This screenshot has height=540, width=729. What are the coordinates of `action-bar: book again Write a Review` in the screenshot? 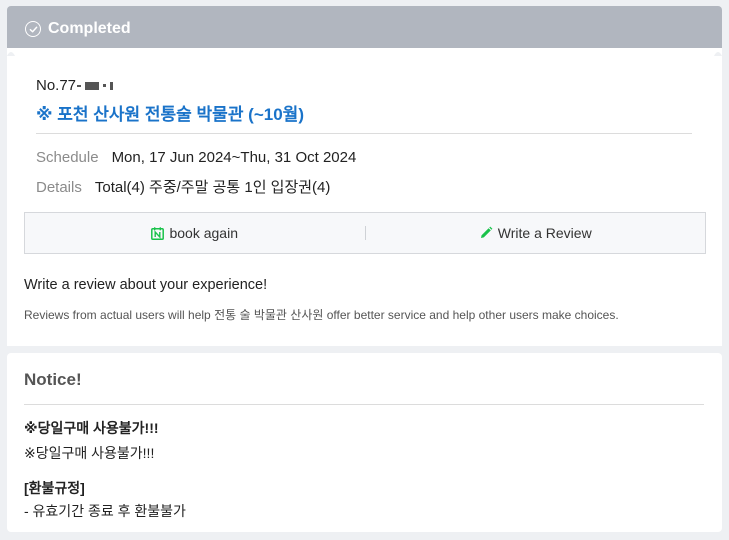 It's located at (365, 233).